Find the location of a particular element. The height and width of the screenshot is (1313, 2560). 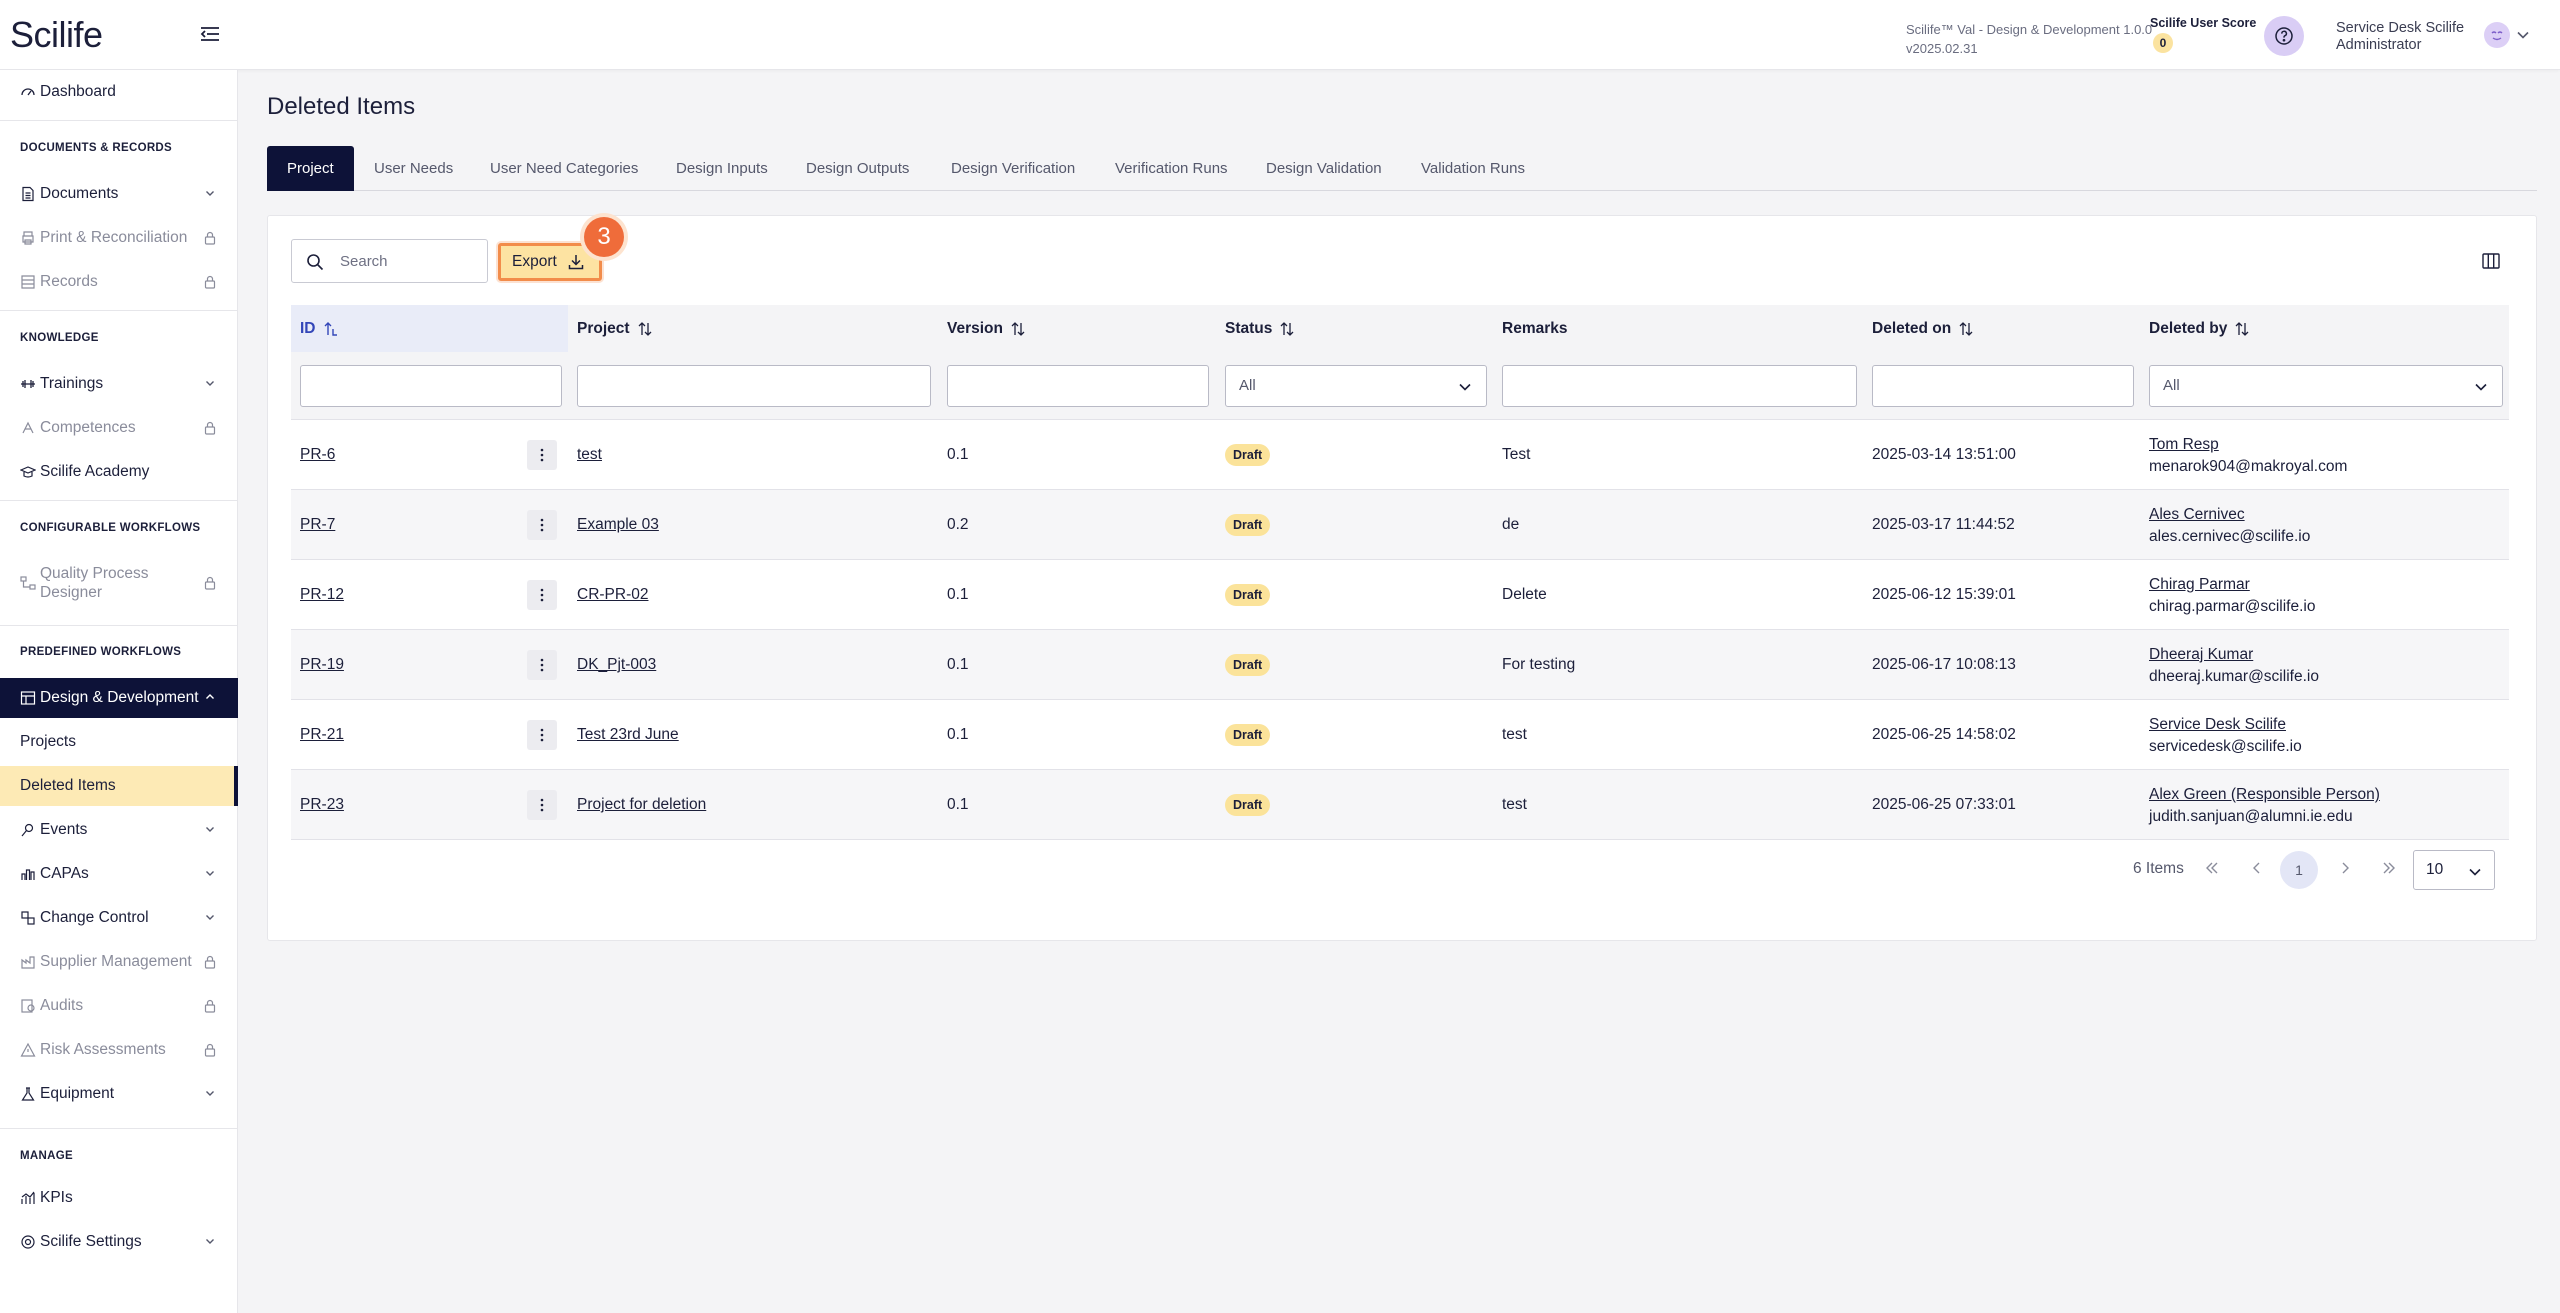

search-box is located at coordinates (389, 261).